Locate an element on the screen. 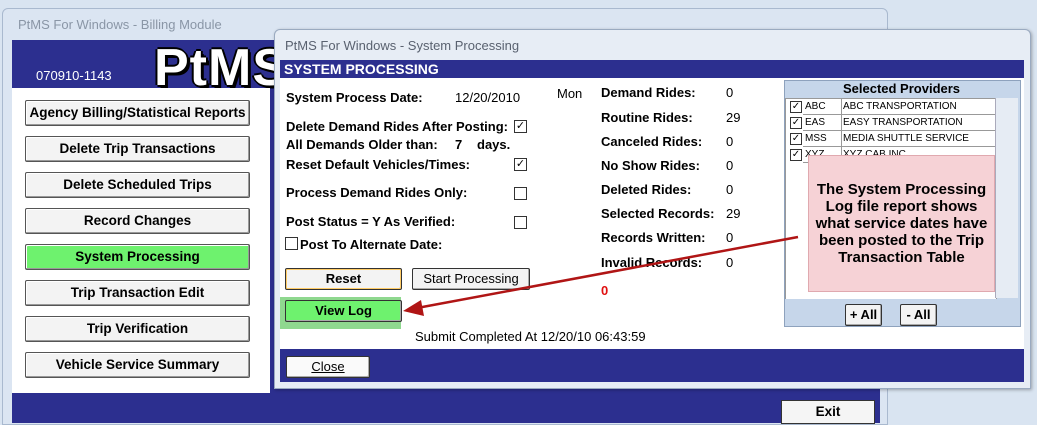 The width and height of the screenshot is (1037, 425). process-demand-only-label: Process Demand Rides Only: is located at coordinates (377, 192).